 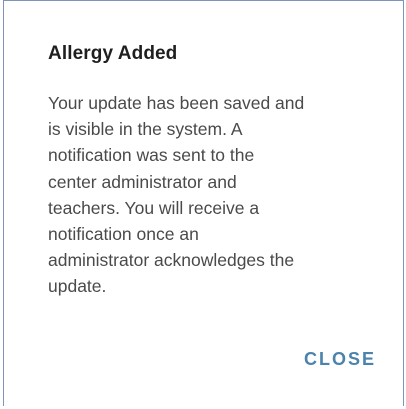 I want to click on close-button: CLOSE, so click(x=340, y=359).